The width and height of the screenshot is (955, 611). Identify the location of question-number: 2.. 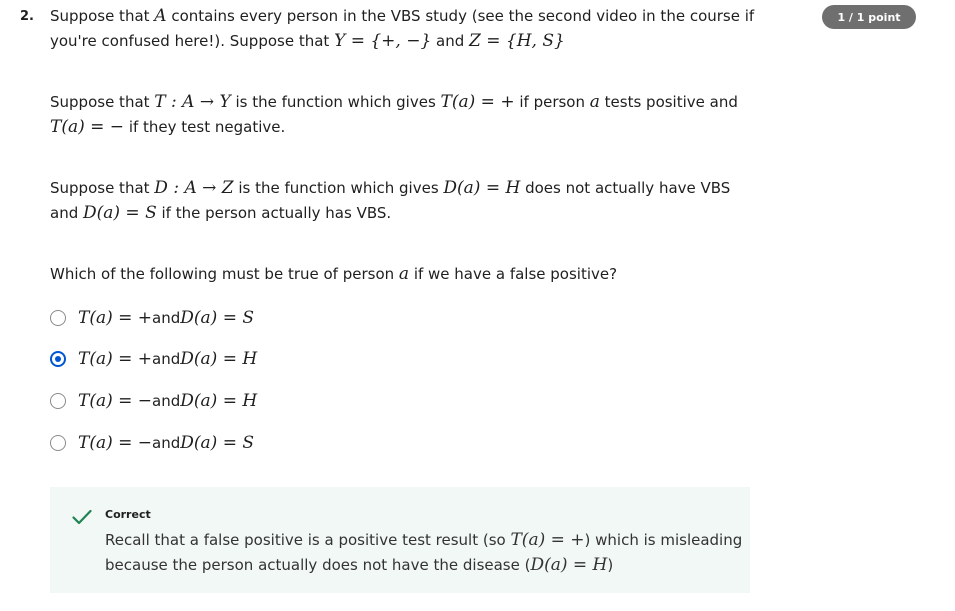
(27, 16).